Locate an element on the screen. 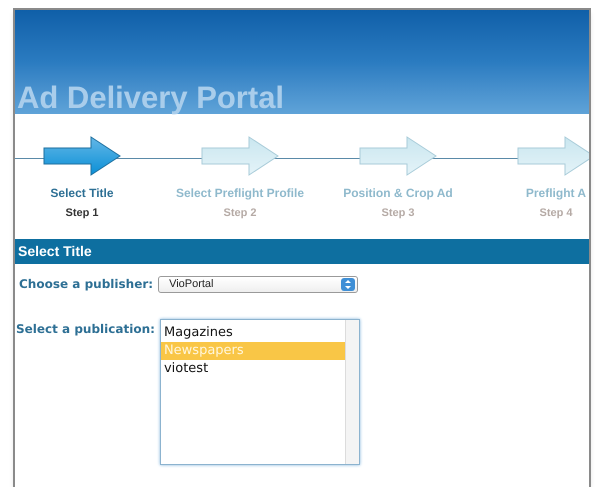 Image resolution: width=595 pixels, height=487 pixels. step-number: Step 4 is located at coordinates (555, 213).